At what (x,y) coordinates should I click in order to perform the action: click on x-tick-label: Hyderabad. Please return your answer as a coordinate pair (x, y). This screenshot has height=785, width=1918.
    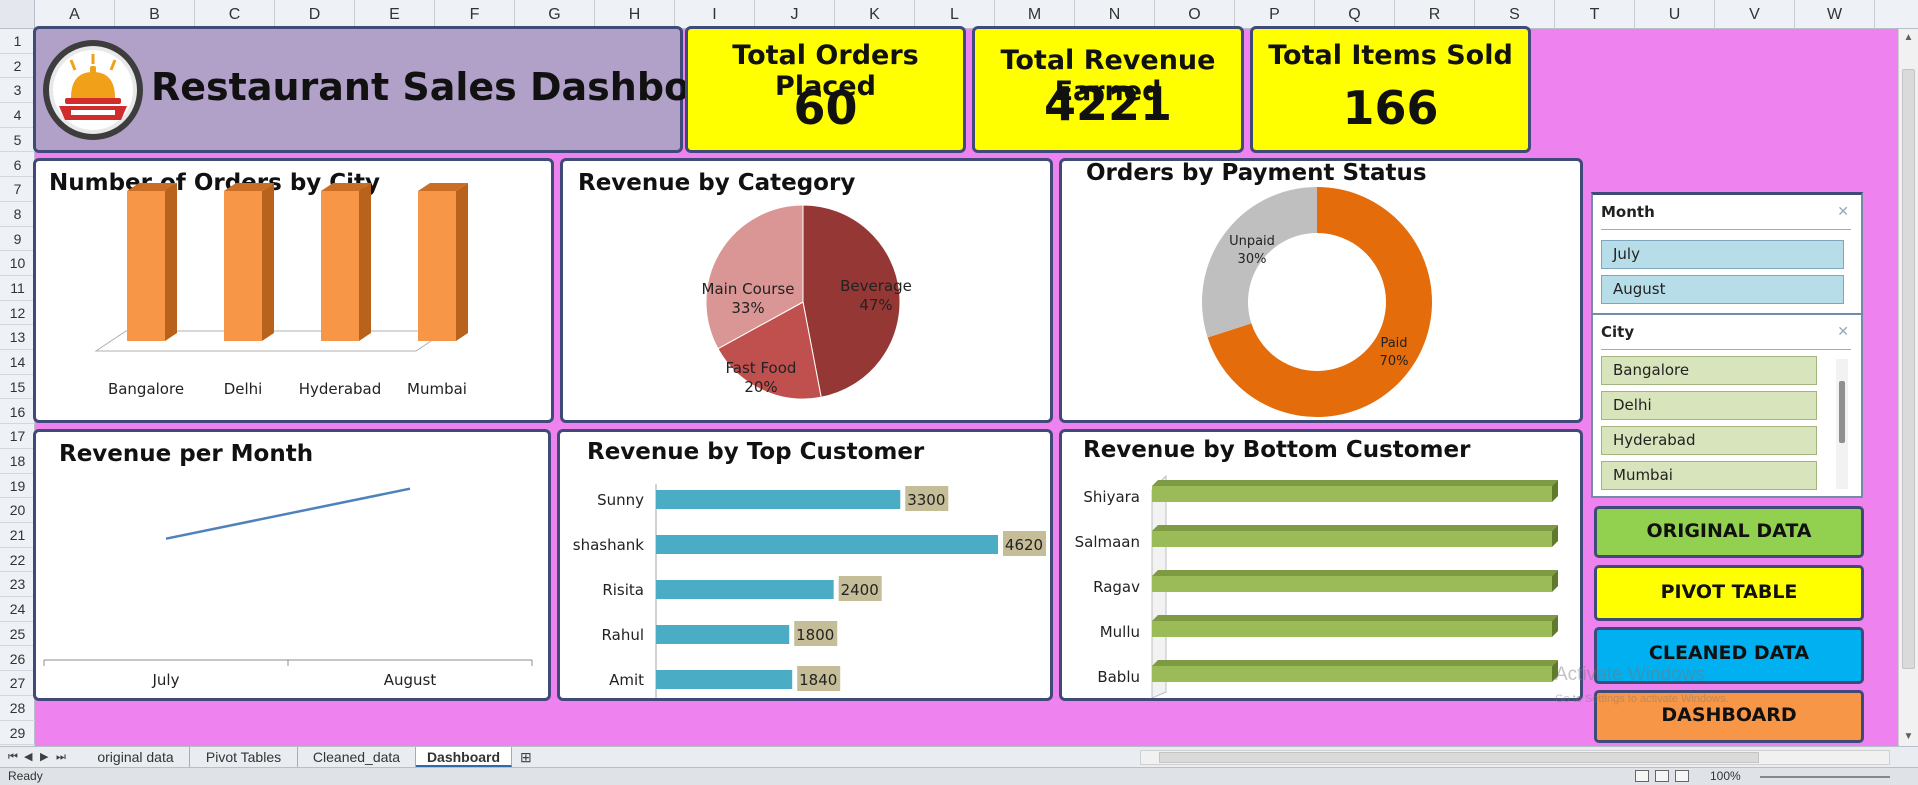
    Looking at the image, I should click on (340, 389).